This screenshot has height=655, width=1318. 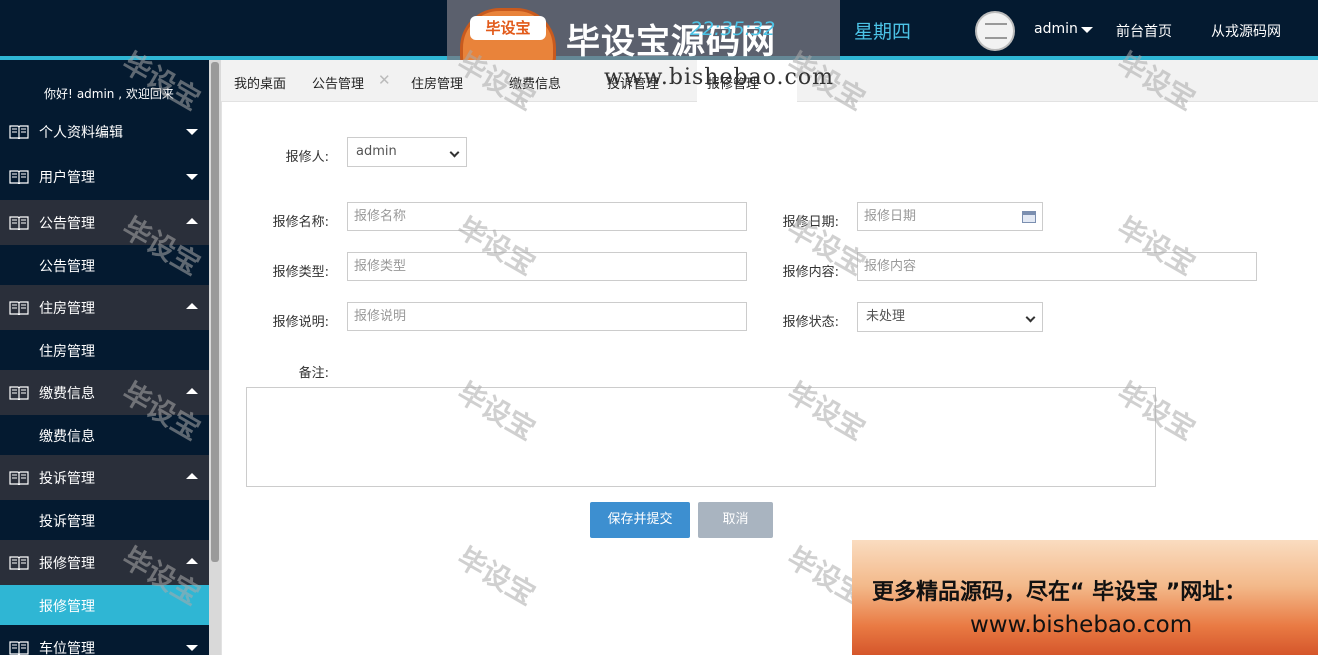 What do you see at coordinates (104, 350) in the screenshot?
I see `sidebar-subitem-housing: 住房管理` at bounding box center [104, 350].